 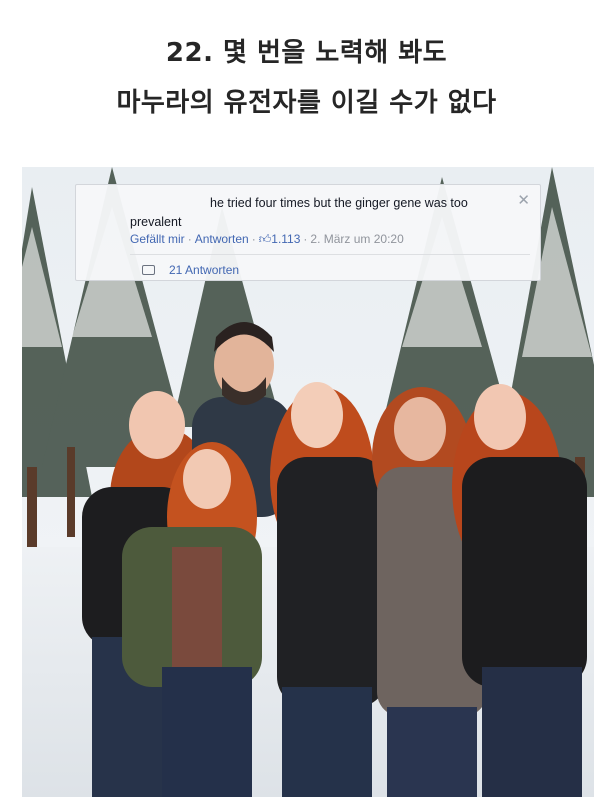 I want to click on like-count: 1.113, so click(x=285, y=239).